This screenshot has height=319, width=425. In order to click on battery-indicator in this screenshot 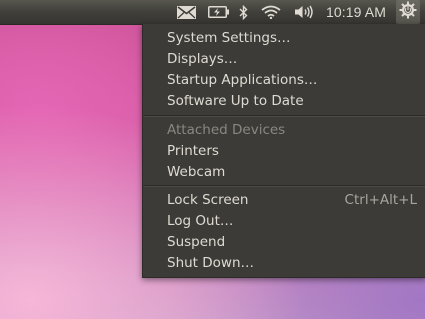, I will do `click(219, 12)`.